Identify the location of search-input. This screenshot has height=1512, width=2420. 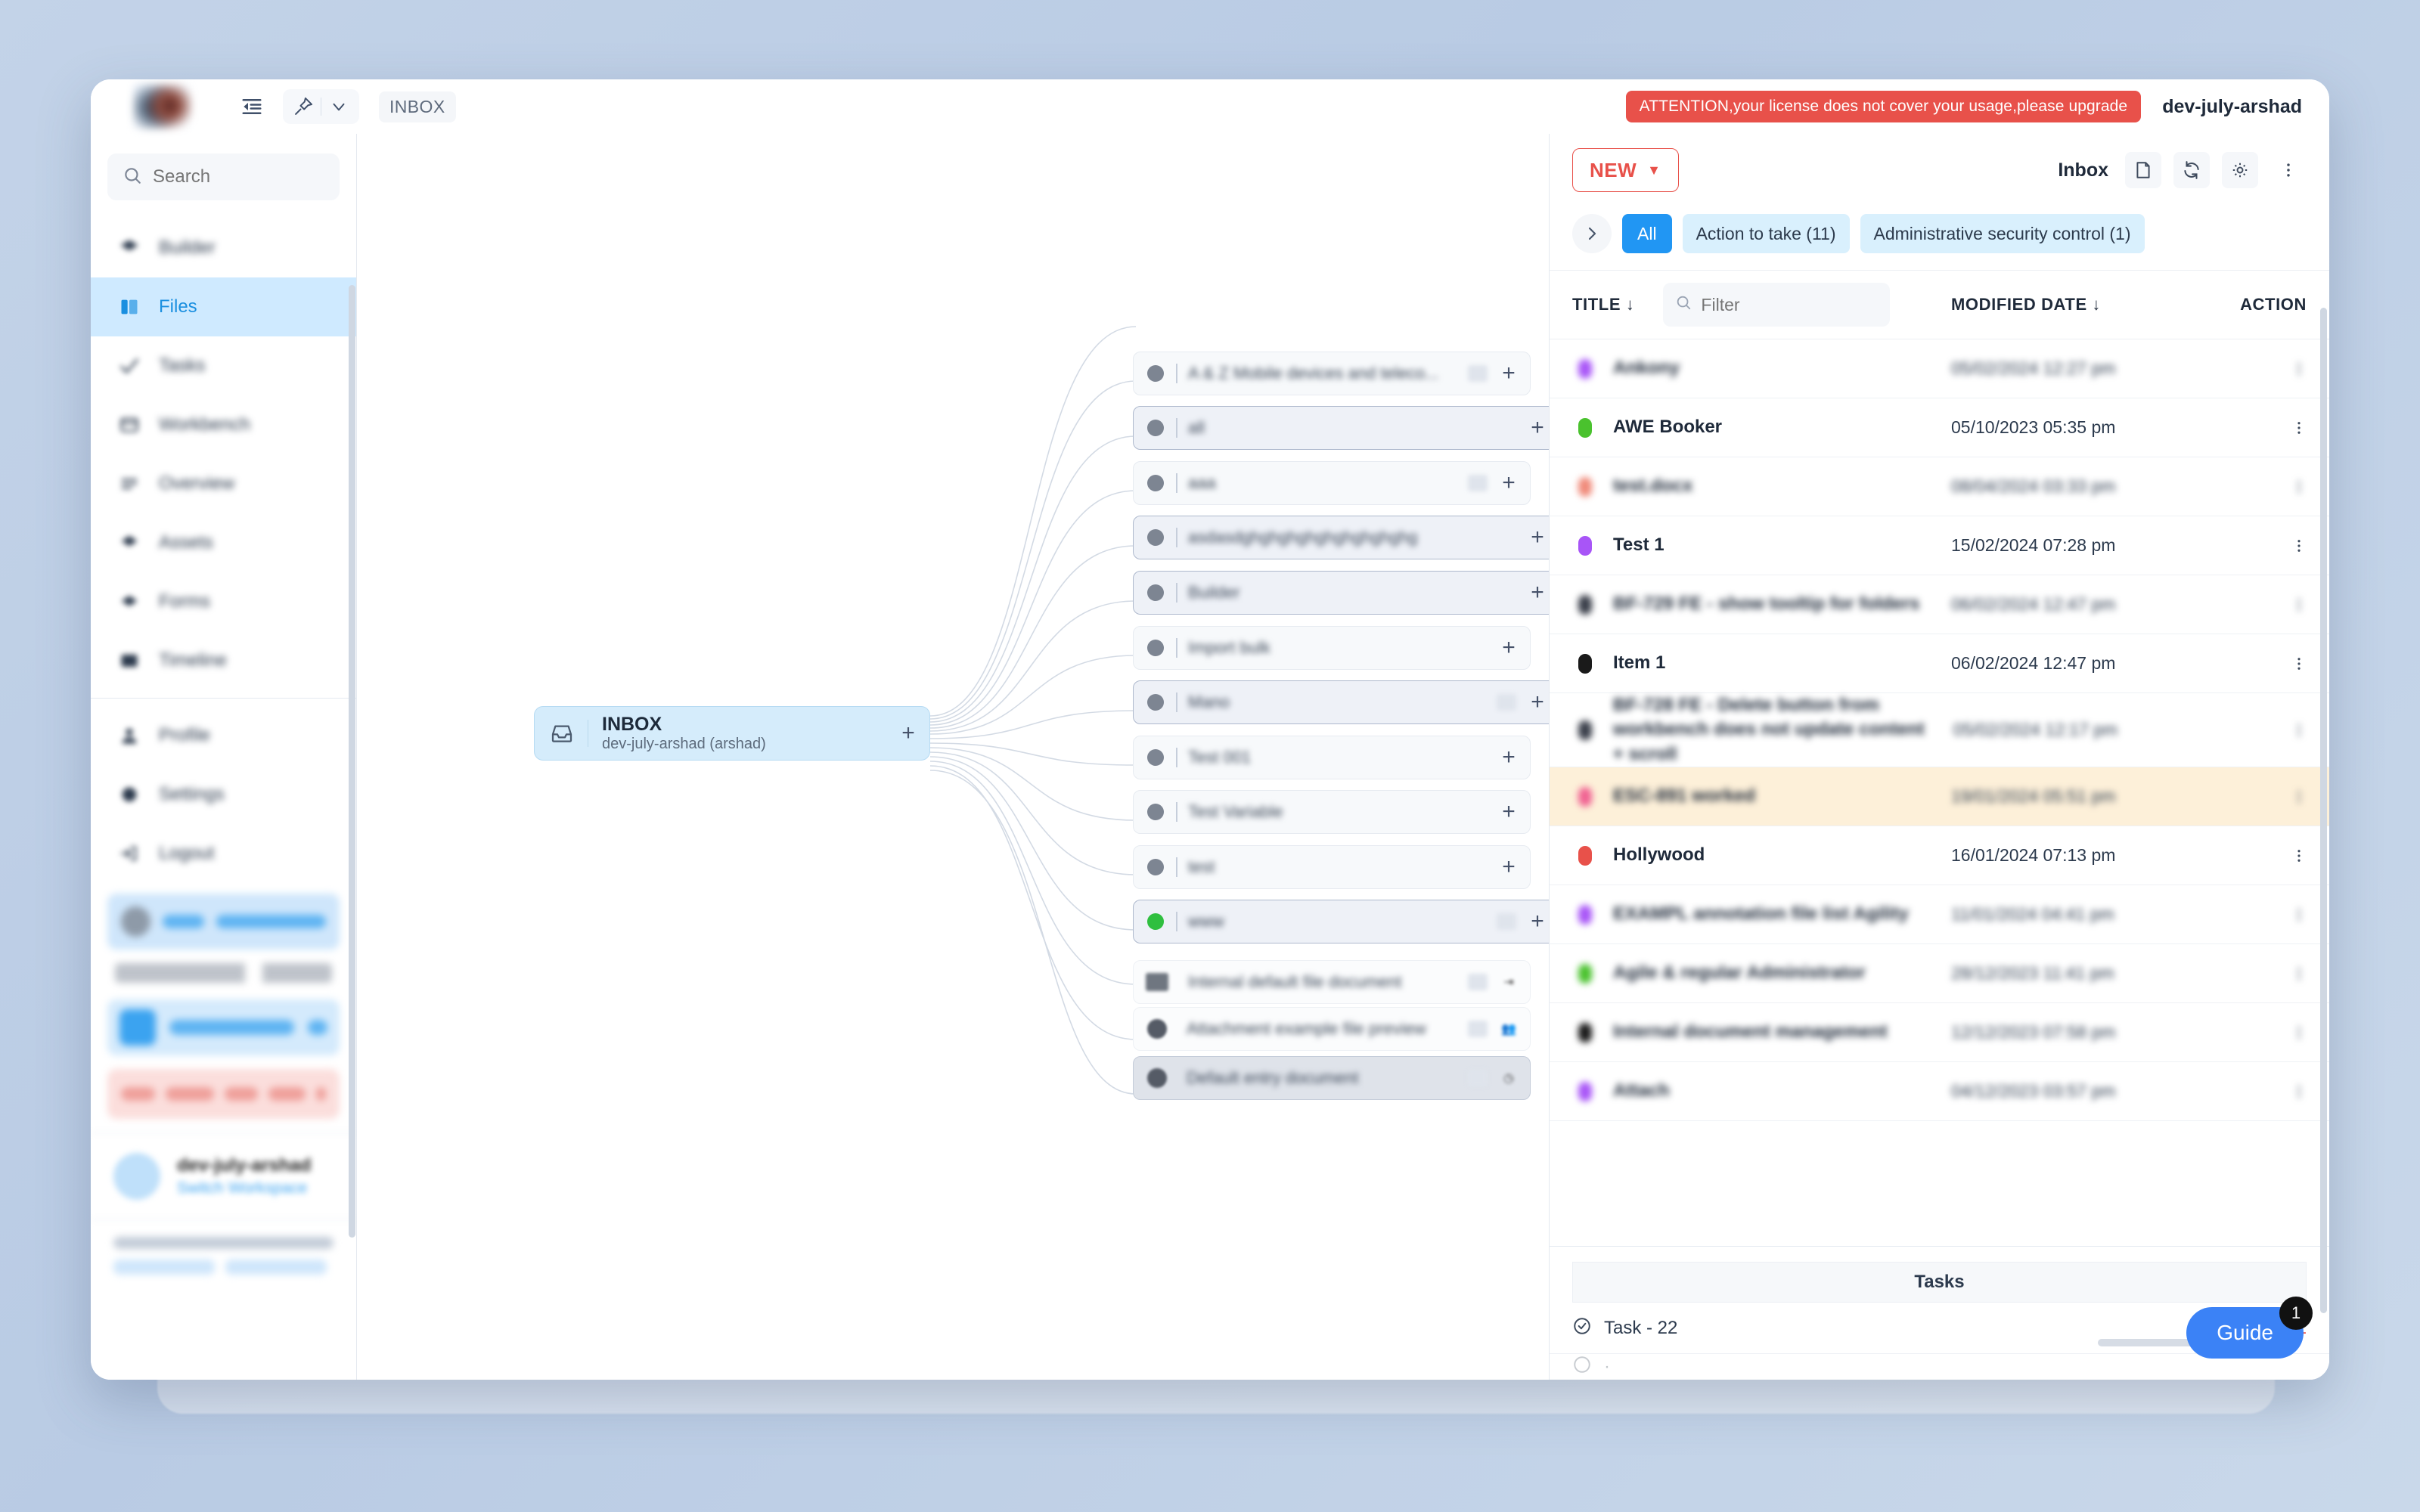
(238, 177).